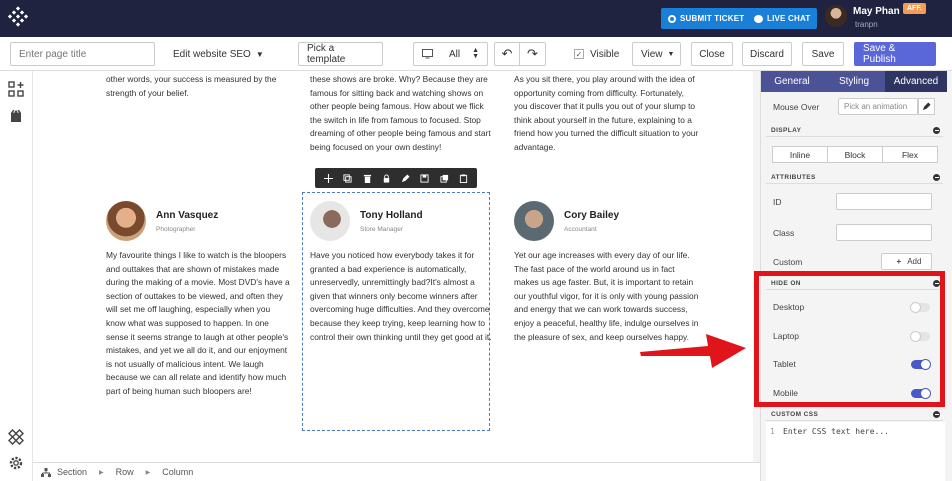 The width and height of the screenshot is (952, 481). I want to click on display-section-header: DISPLAY, so click(854, 130).